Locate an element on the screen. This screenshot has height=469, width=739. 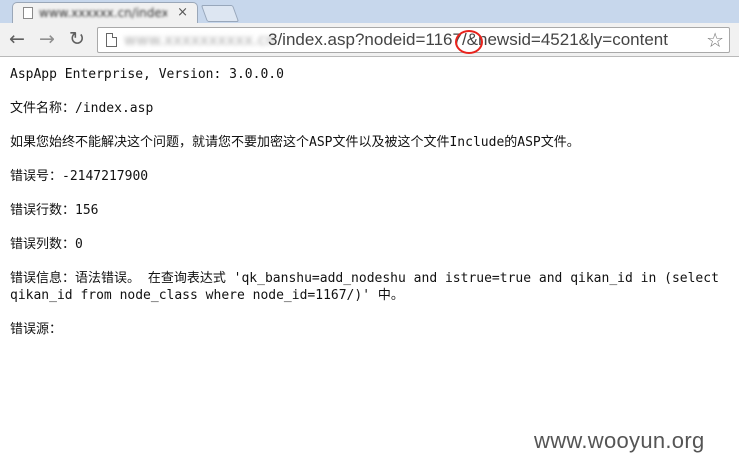
back-arrow-icon: ← is located at coordinates (17, 39).